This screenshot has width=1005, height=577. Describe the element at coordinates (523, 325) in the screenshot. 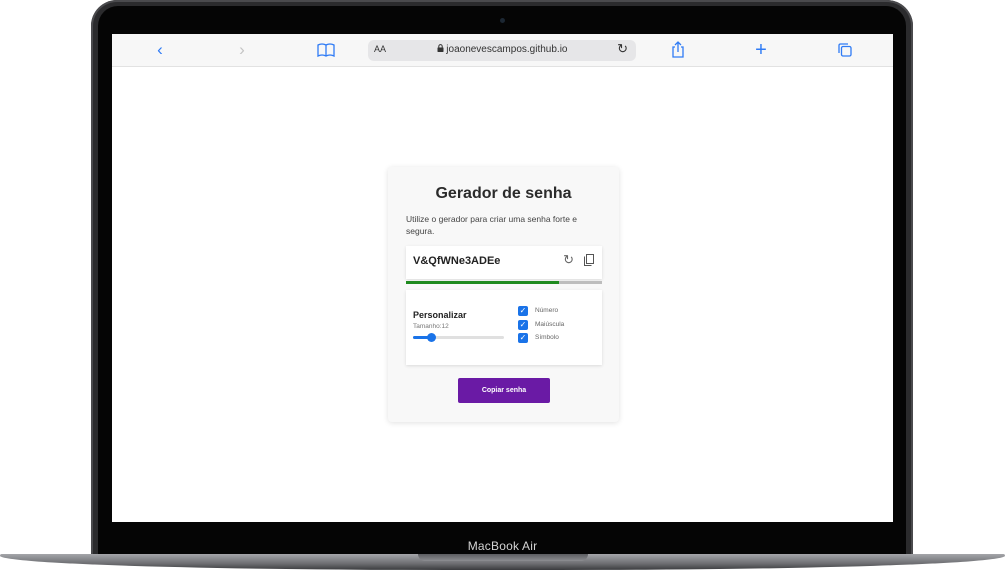

I see `checkbox-maiuscula: ✓` at that location.